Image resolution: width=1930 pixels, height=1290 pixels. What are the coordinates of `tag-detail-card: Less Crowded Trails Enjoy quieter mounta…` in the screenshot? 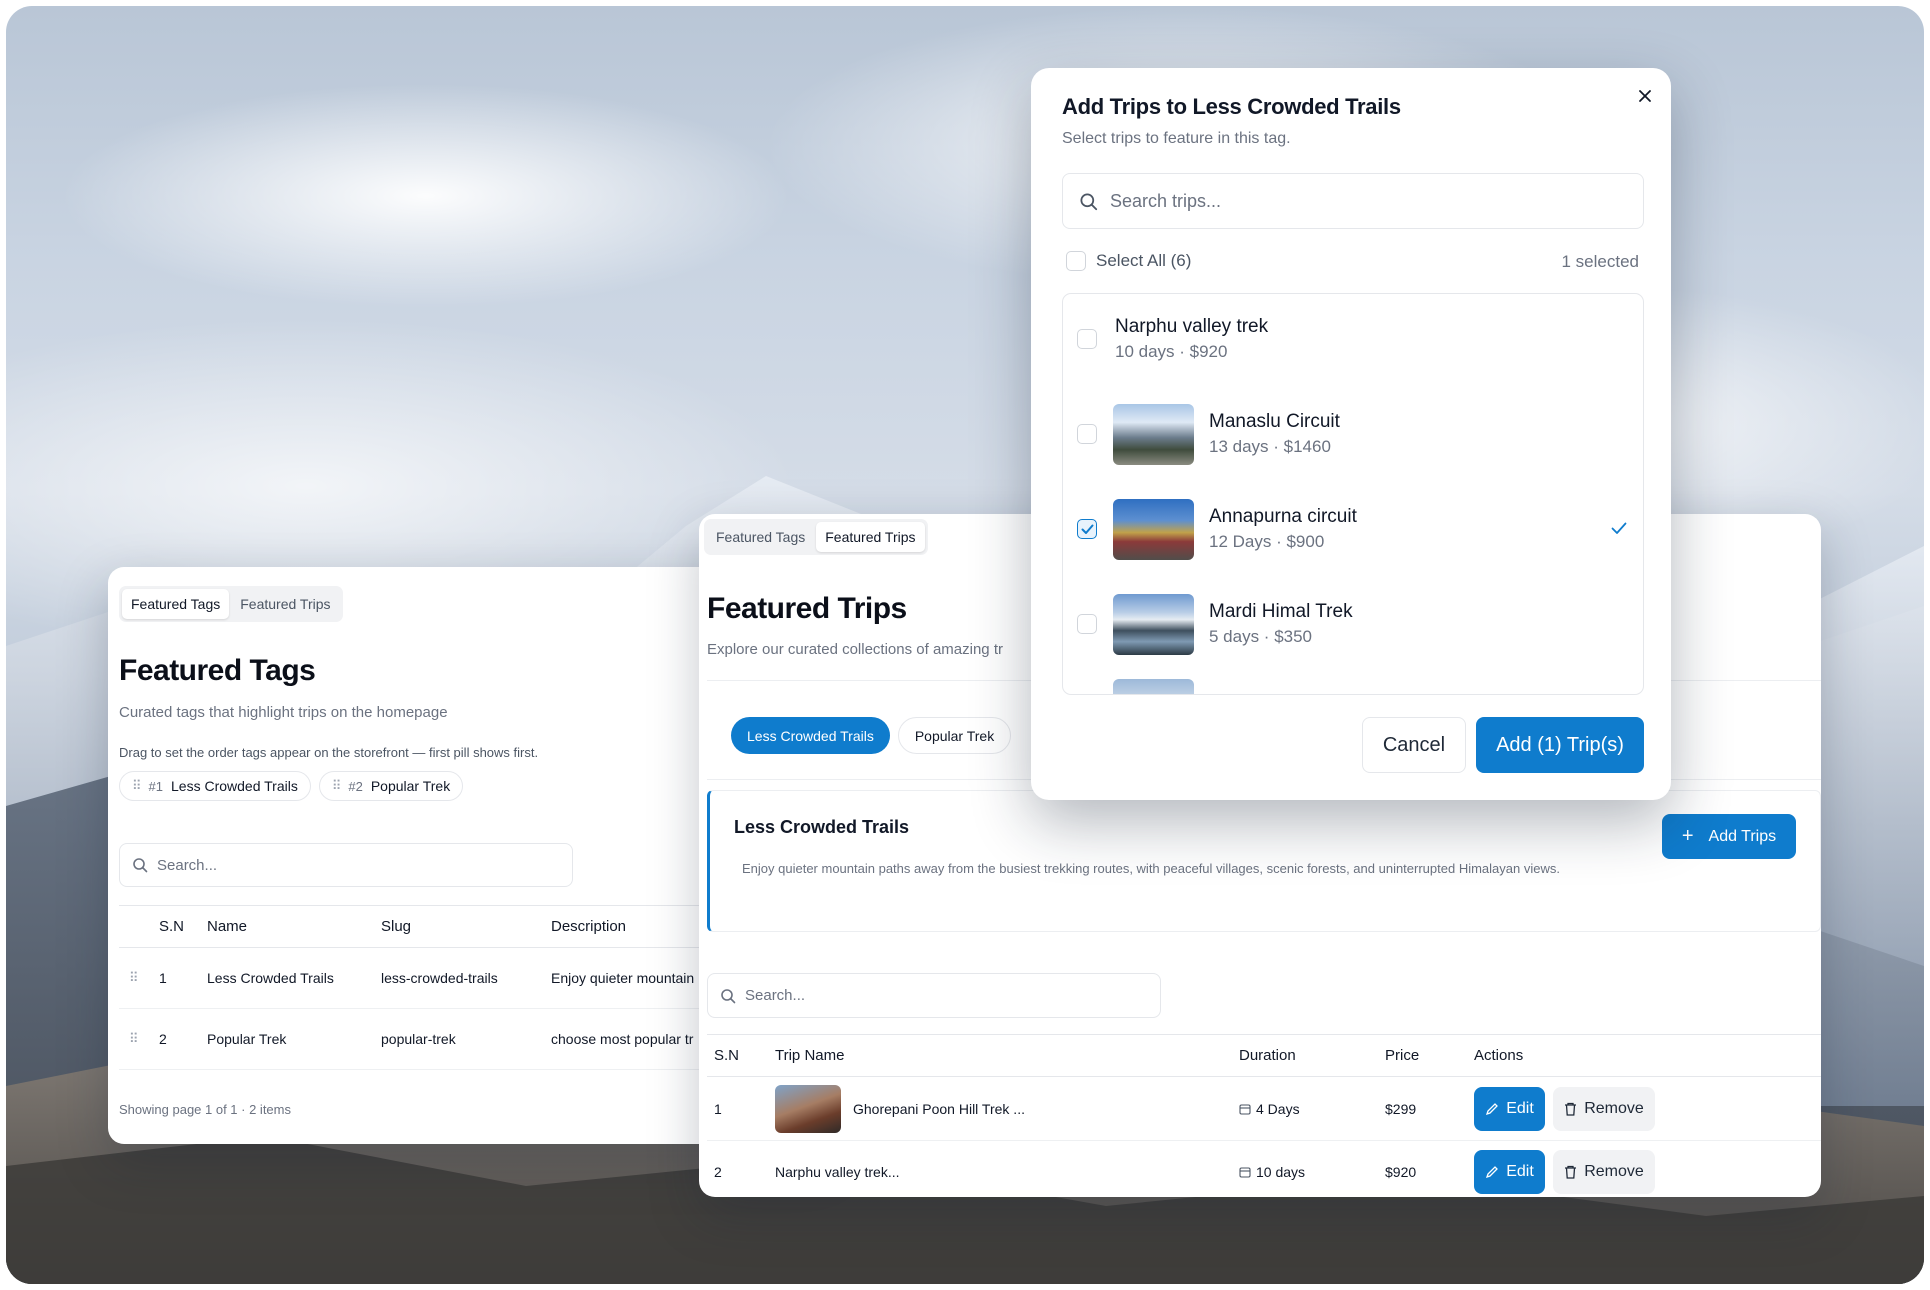 It's located at (1264, 861).